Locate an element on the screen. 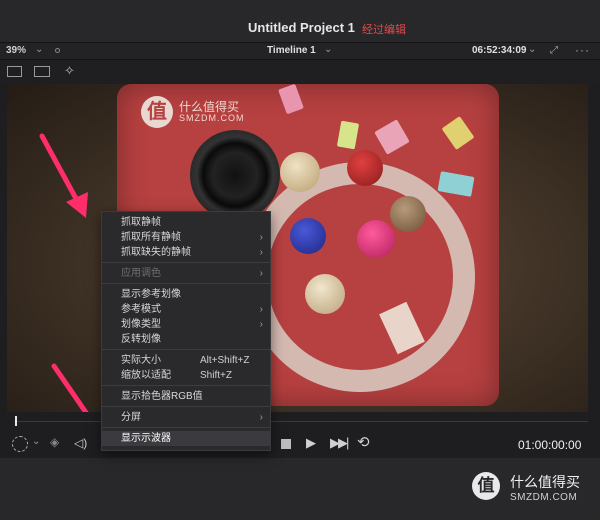 The image size is (600, 520). bottom-panel: 值 什么值得买 SMZDM.COM is located at coordinates (300, 489).